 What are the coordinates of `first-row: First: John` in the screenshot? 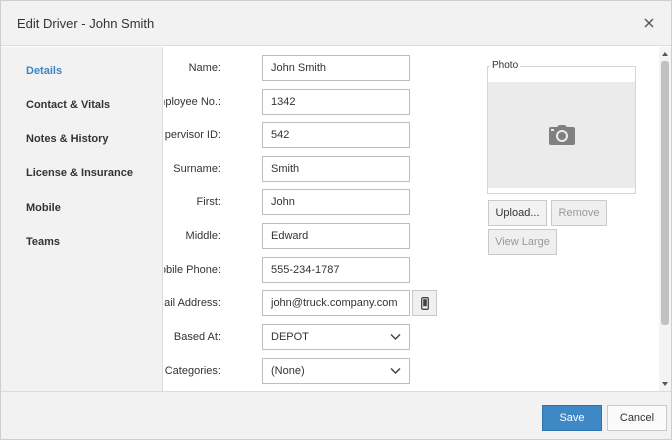 It's located at (314, 202).